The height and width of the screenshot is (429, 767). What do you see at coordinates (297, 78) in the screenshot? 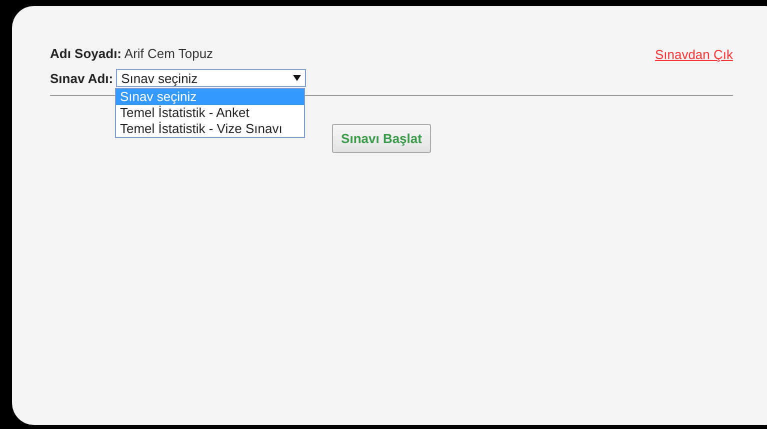
I see `caret-icon` at bounding box center [297, 78].